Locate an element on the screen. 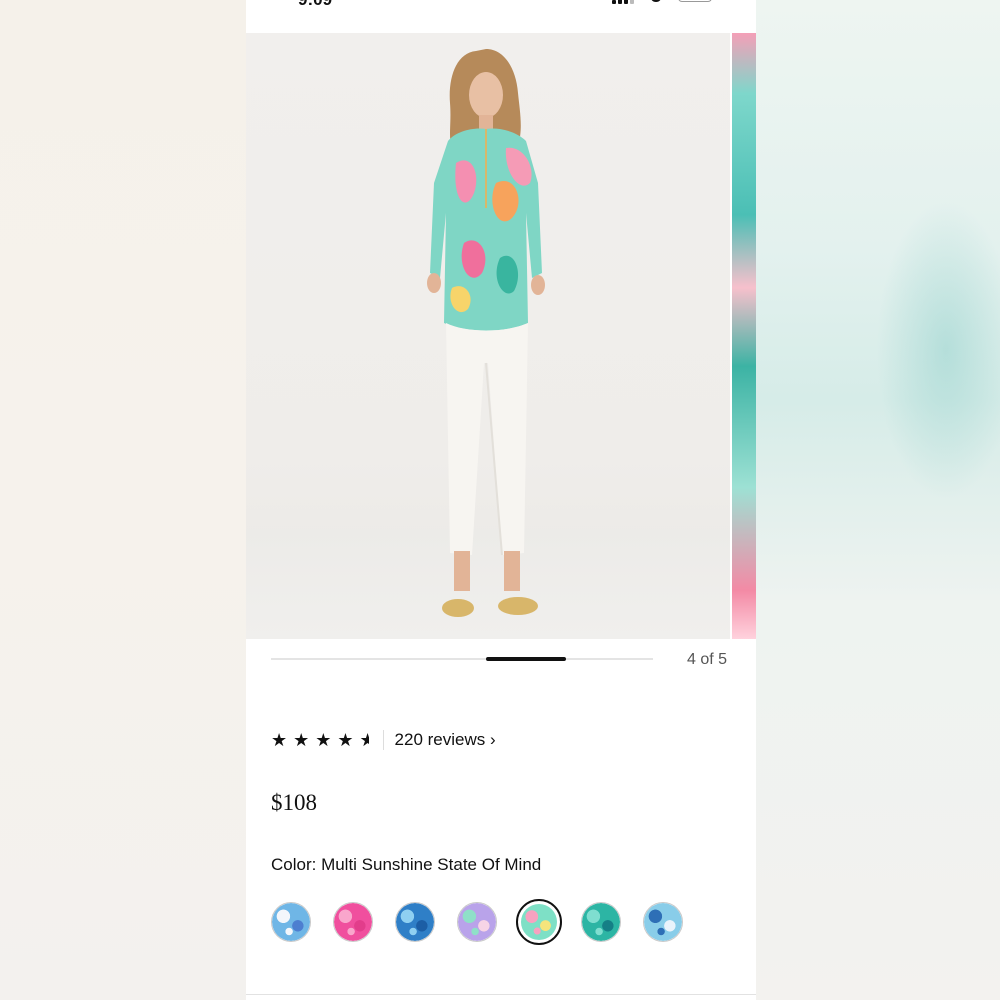  pager-thumb is located at coordinates (525, 659).